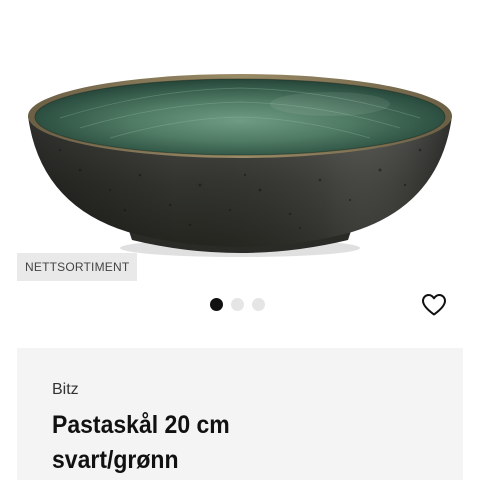 The width and height of the screenshot is (480, 480). Describe the element at coordinates (227, 443) in the screenshot. I see `product-title: Pastaskål 20 cm svart/grønn` at that location.